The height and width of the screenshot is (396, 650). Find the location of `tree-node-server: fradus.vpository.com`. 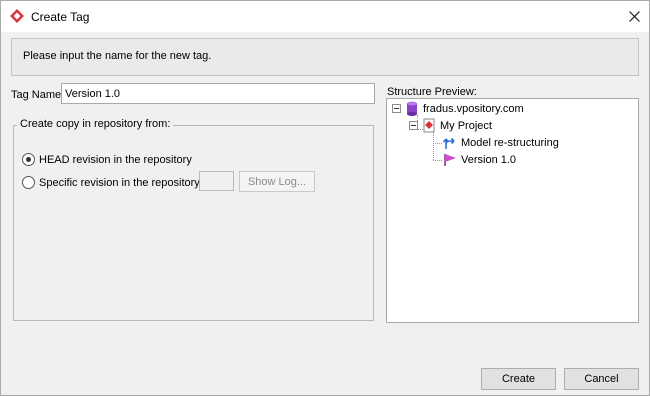

tree-node-server: fradus.vpository.com is located at coordinates (458, 108).